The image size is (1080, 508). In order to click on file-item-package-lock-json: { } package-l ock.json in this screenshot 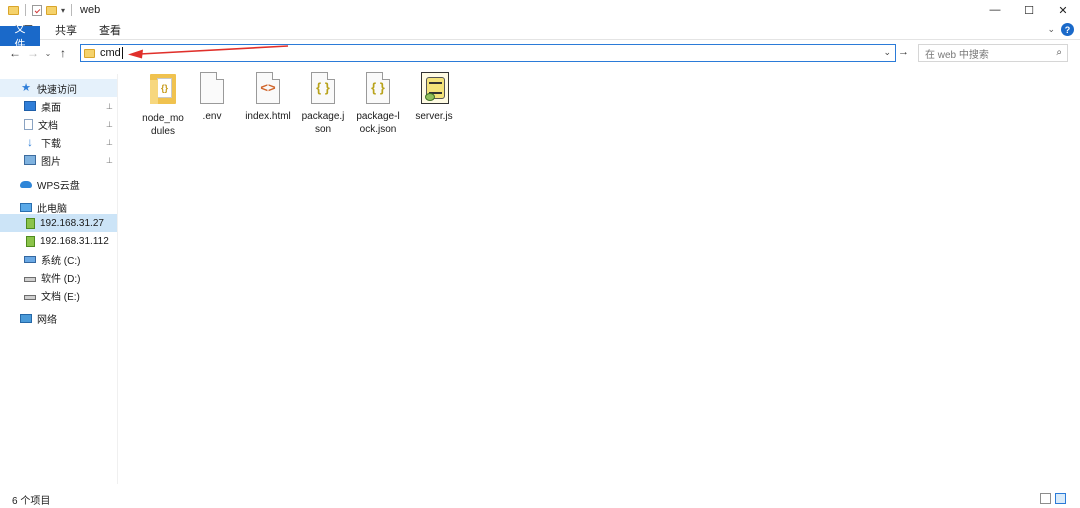, I will do `click(378, 104)`.